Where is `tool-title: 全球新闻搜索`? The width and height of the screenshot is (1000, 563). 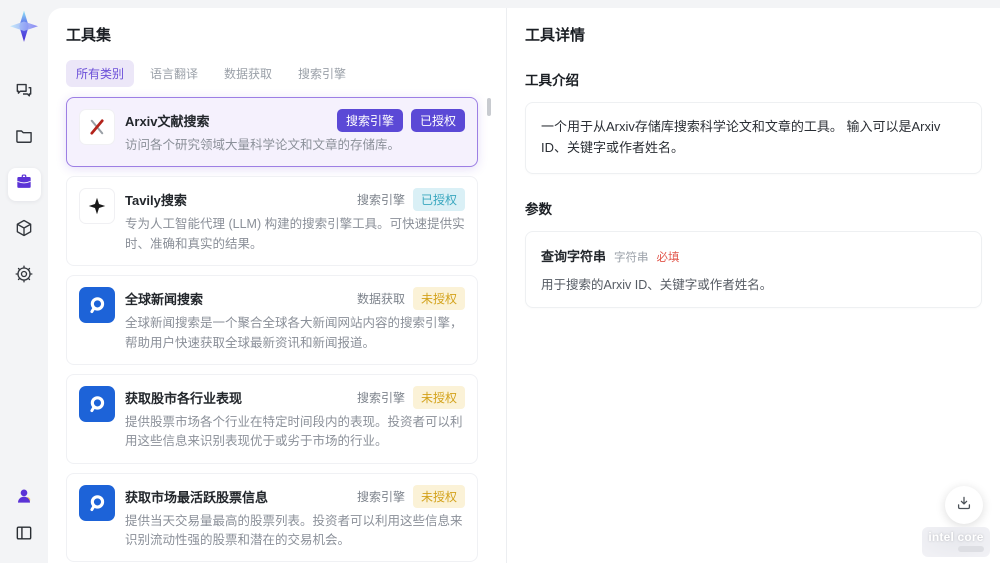 tool-title: 全球新闻搜索 is located at coordinates (164, 300).